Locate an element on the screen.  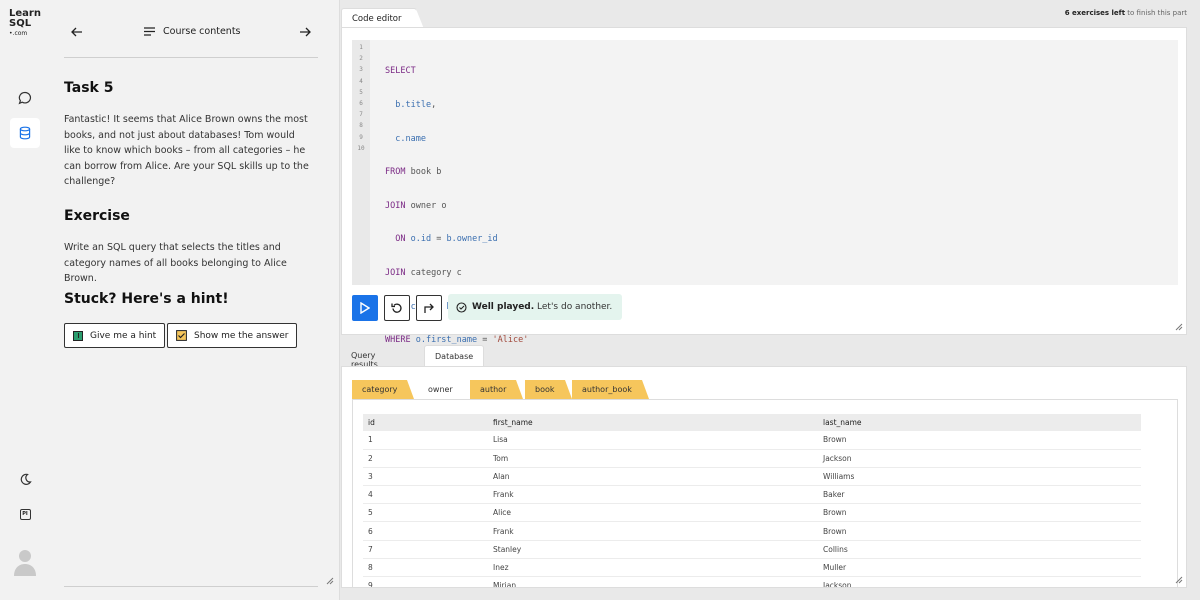
menu-lines-icon is located at coordinates (149, 31).